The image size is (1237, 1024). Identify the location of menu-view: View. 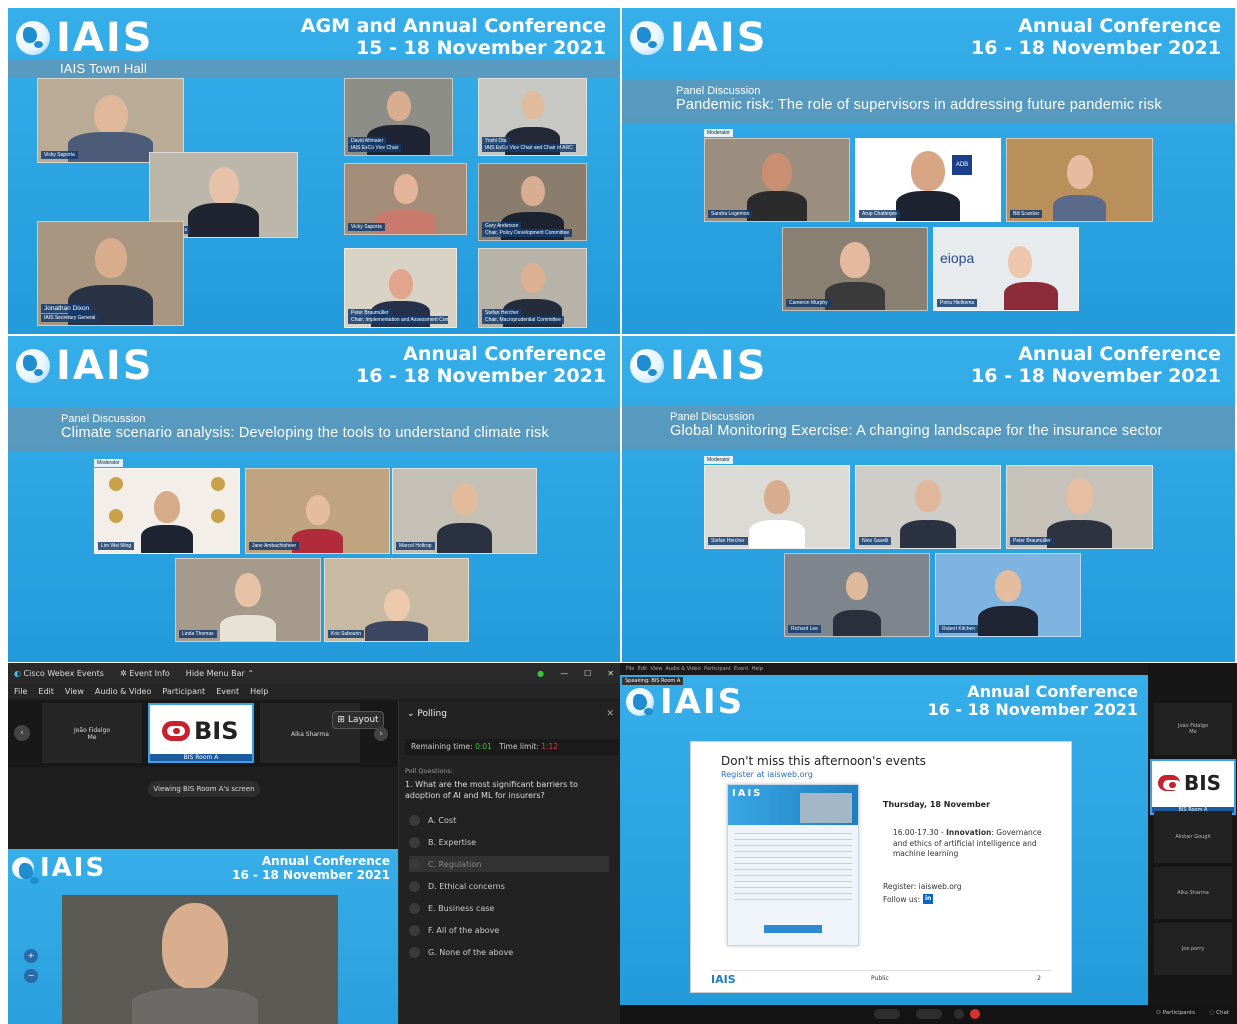
(74, 691).